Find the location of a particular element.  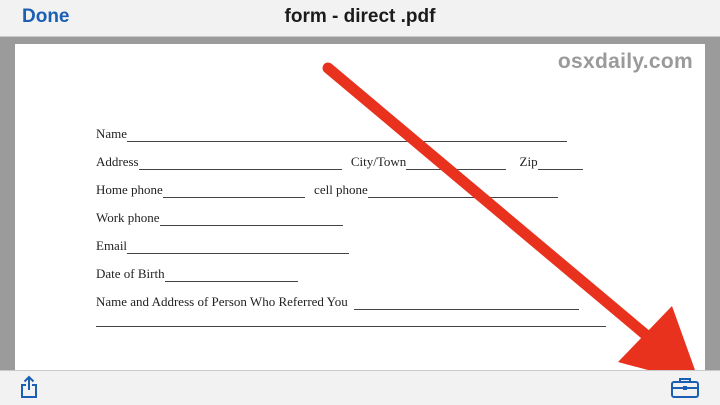

address-label: Address is located at coordinates (117, 161).